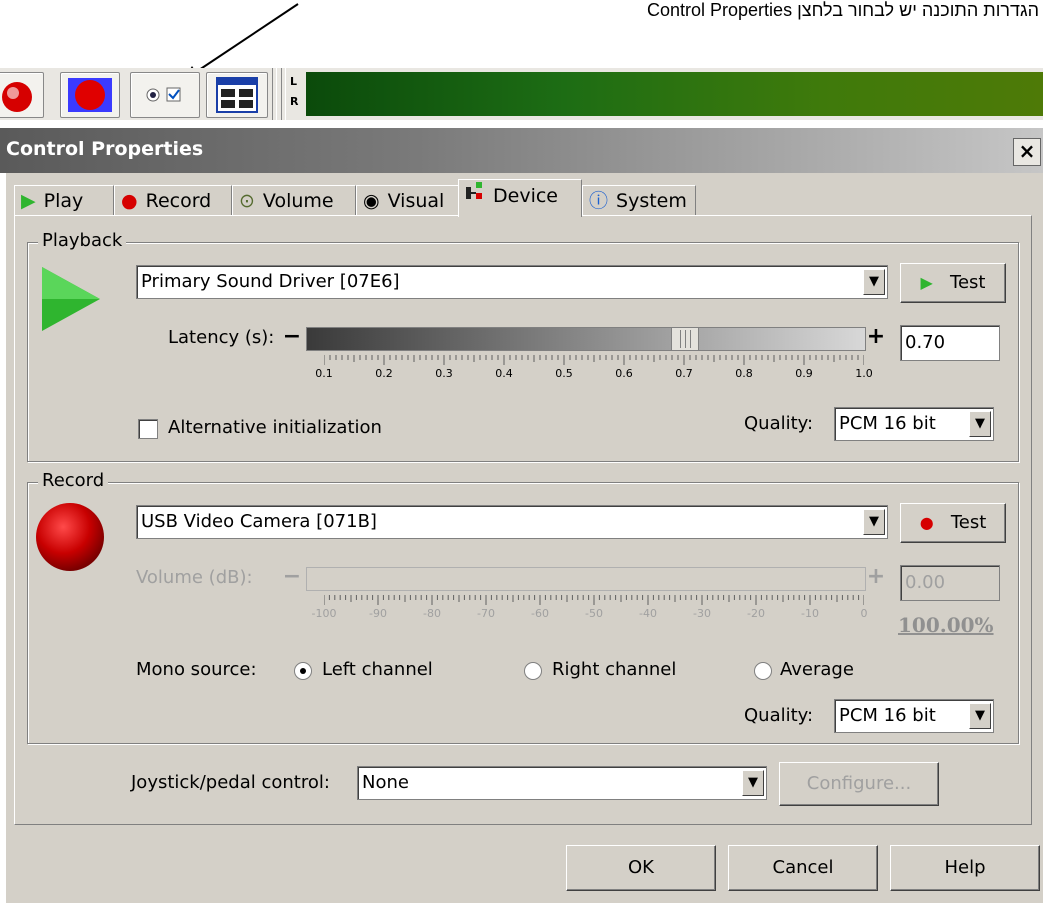  What do you see at coordinates (876, 338) in the screenshot?
I see `latency-increase-button: +` at bounding box center [876, 338].